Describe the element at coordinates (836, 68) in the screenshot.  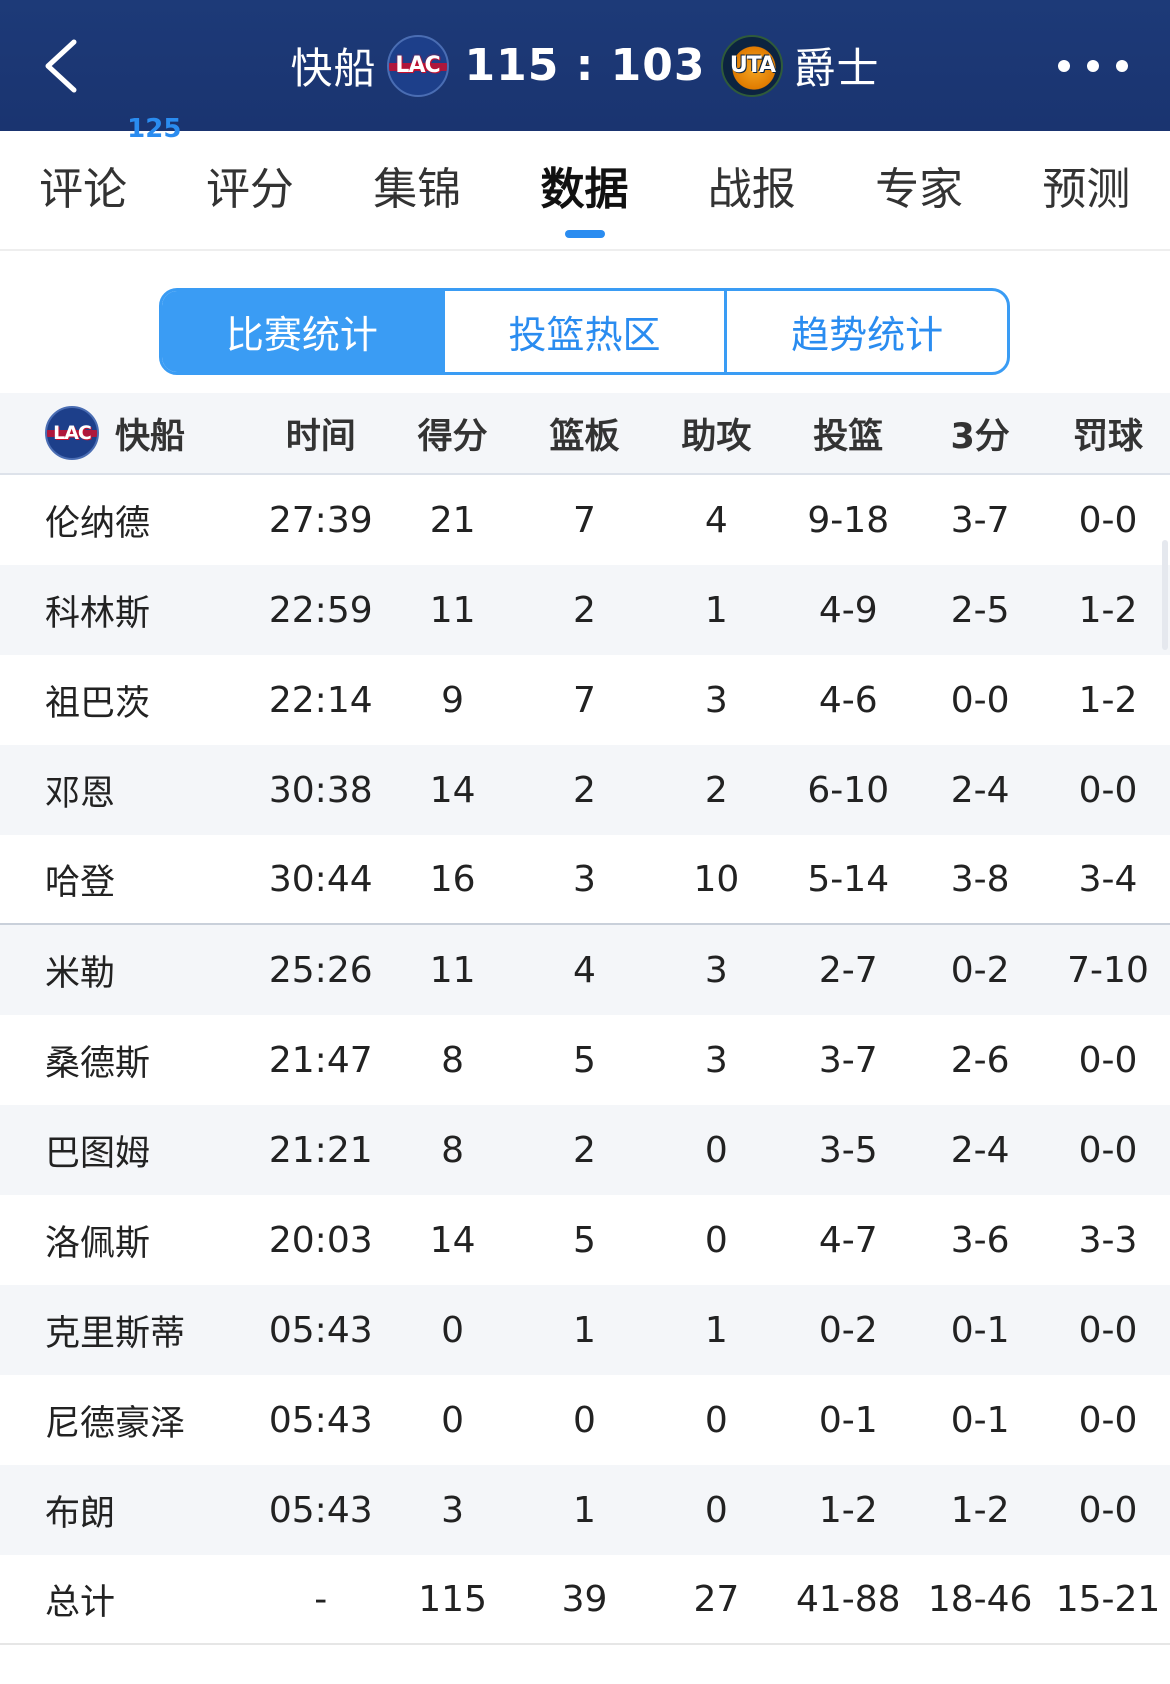
I see `away-team-name: 爵士` at that location.